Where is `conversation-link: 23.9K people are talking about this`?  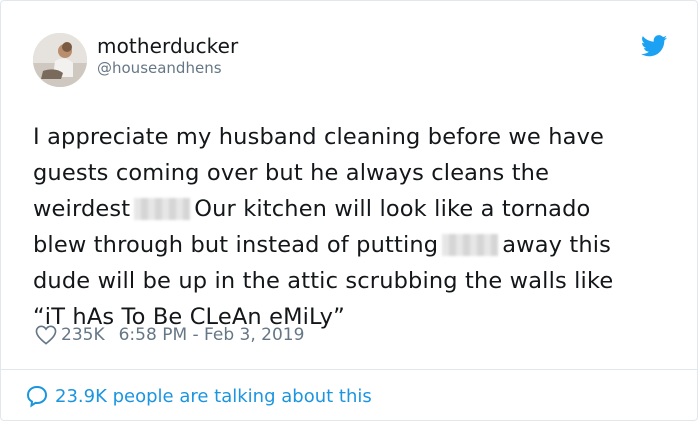 conversation-link: 23.9K people are talking about this is located at coordinates (198, 396).